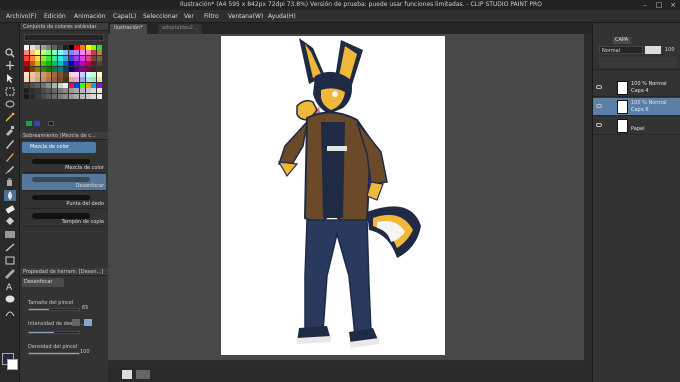 This screenshot has height=382, width=680. I want to click on operation-icon, so click(10, 78).